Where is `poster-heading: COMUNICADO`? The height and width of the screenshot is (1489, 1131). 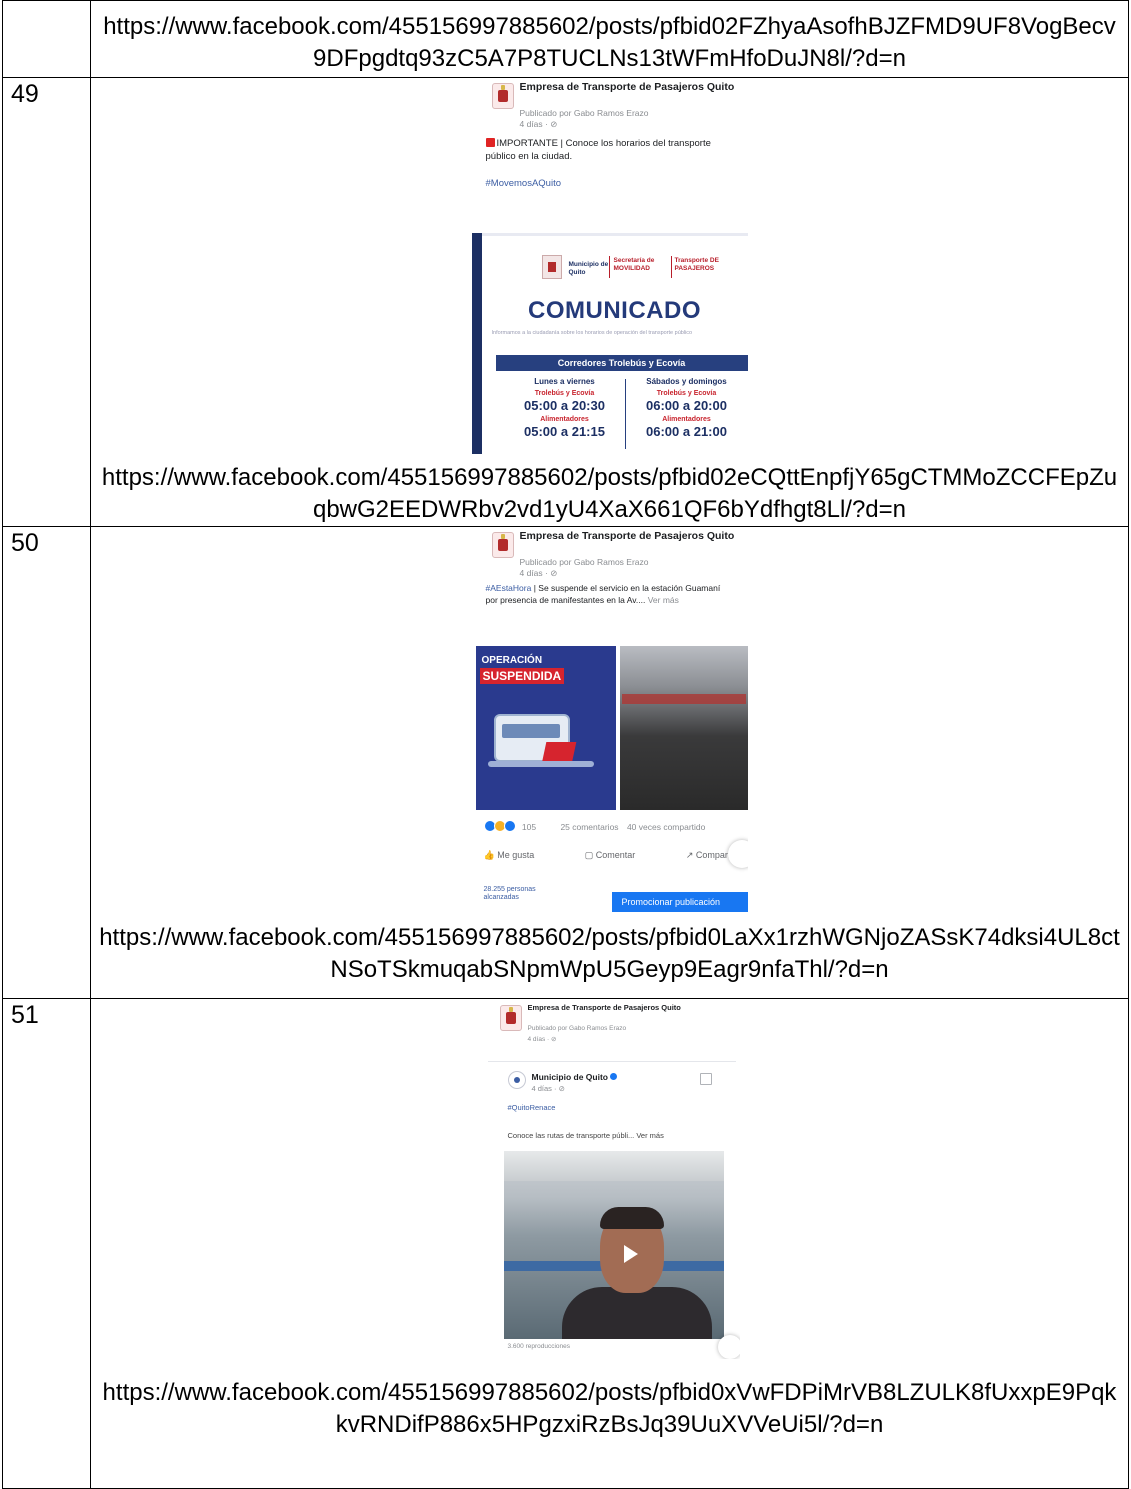 poster-heading: COMUNICADO is located at coordinates (614, 310).